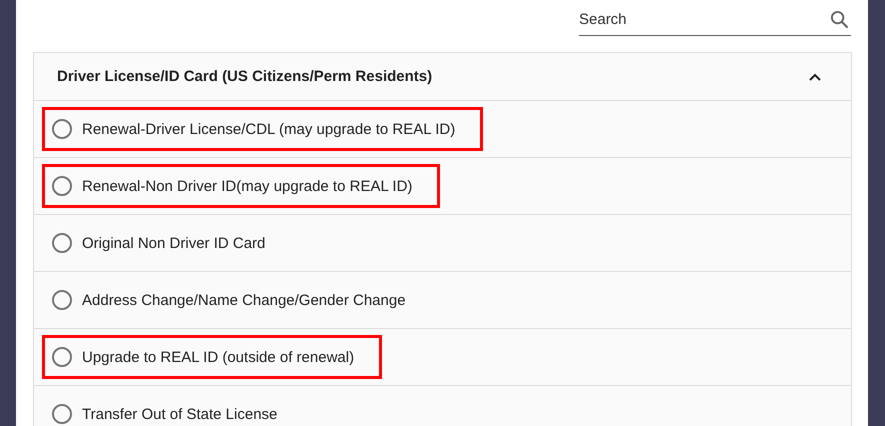  What do you see at coordinates (247, 186) in the screenshot?
I see `option-label: Renewal-Non Driver ID(may upgrade to REAL ID)` at bounding box center [247, 186].